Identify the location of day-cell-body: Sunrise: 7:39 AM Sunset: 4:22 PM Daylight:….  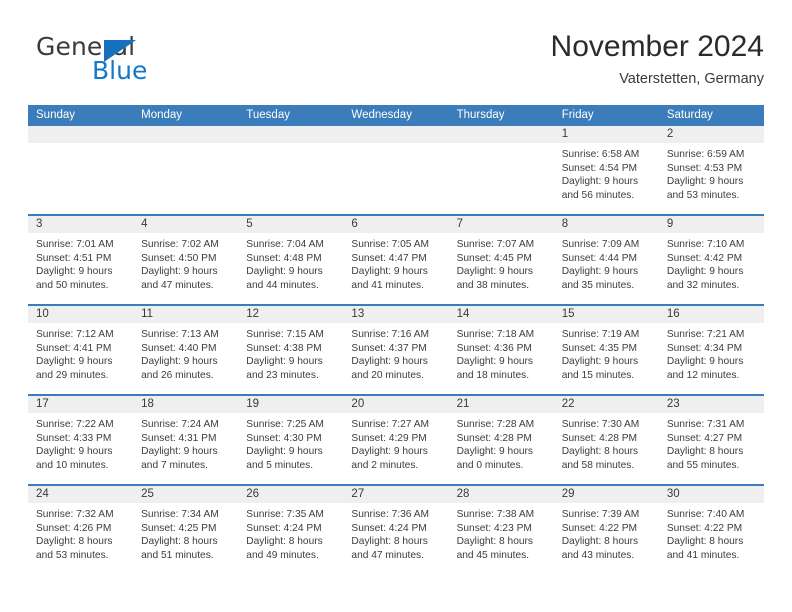
(606, 532).